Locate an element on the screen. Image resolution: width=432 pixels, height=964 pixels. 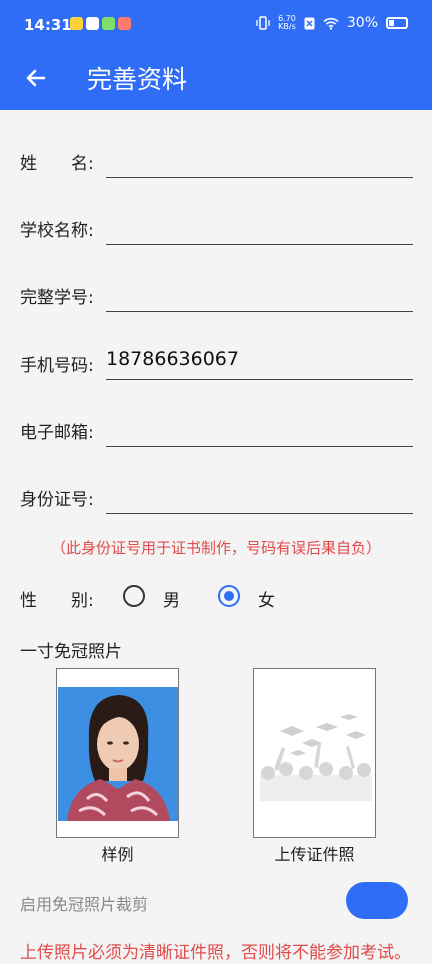
sample-portrait-image is located at coordinates (117, 753).